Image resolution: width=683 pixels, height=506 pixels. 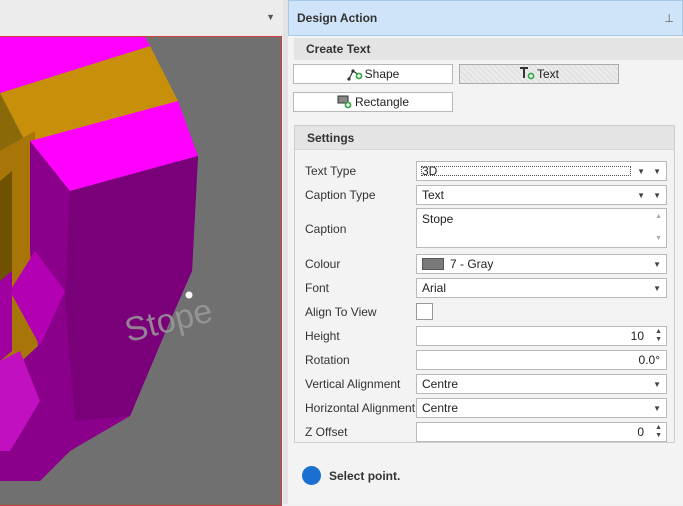 What do you see at coordinates (365, 475) in the screenshot?
I see `status-text: Select point.` at bounding box center [365, 475].